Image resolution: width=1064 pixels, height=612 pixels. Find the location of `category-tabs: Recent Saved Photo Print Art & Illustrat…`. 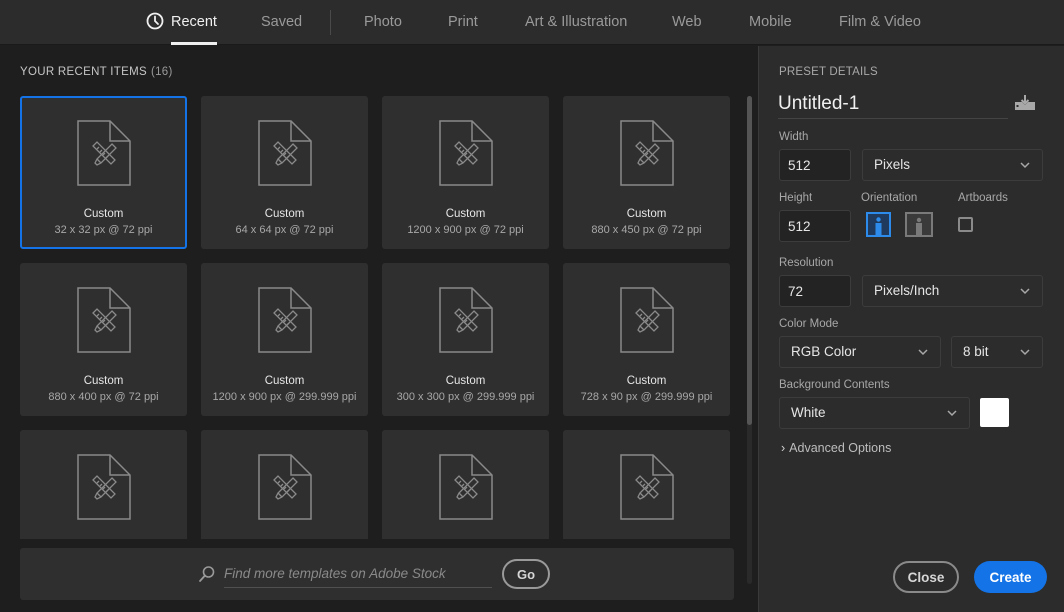

category-tabs: Recent Saved Photo Print Art & Illustrat… is located at coordinates (532, 22).